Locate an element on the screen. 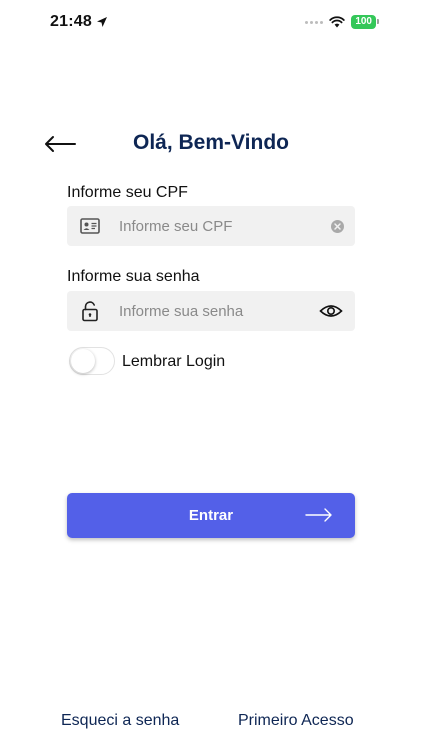 This screenshot has height=750, width=422. battery-icon: 100 is located at coordinates (365, 22).